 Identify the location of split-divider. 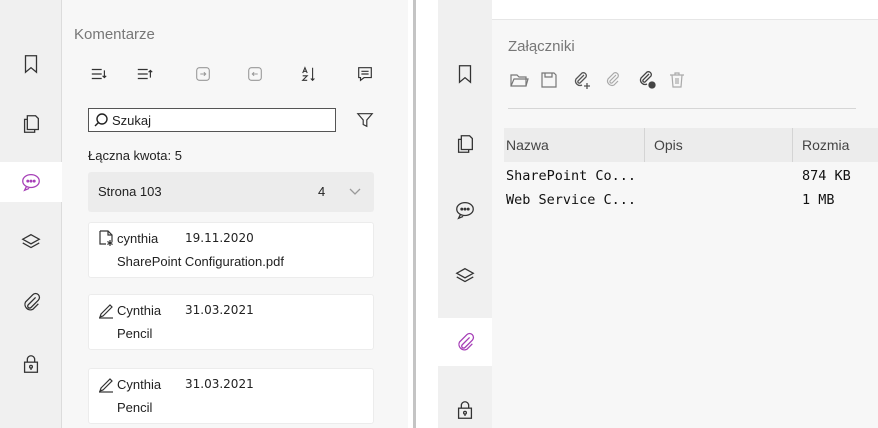
(414, 214).